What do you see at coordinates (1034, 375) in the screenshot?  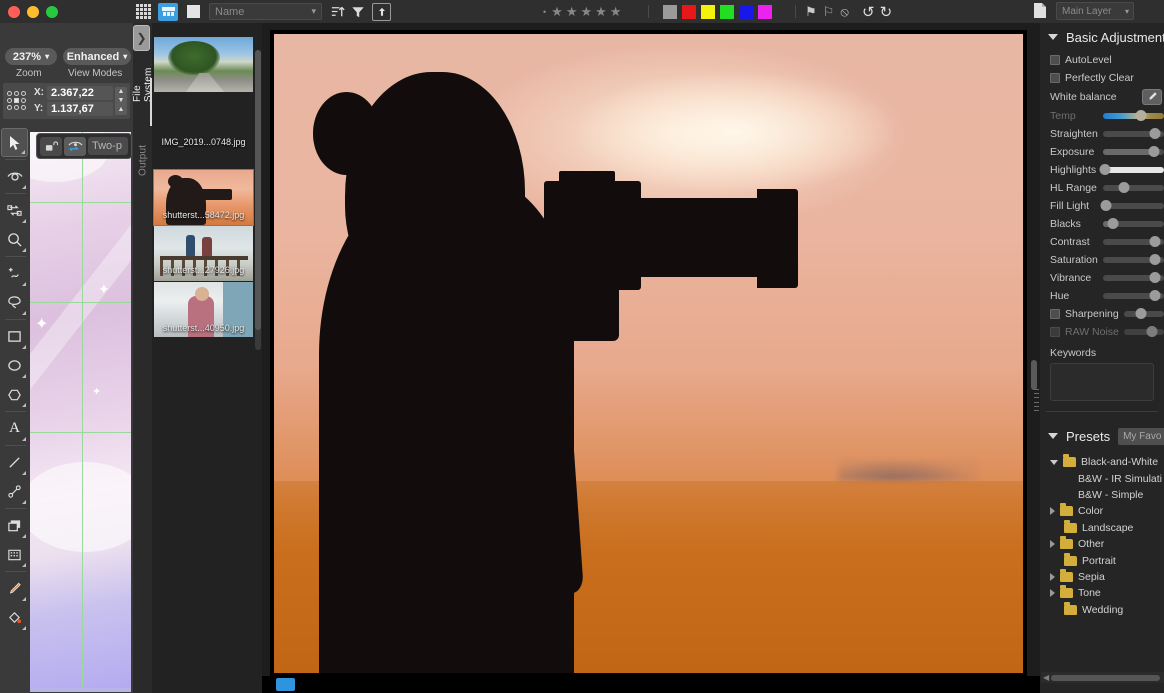 I see `canvas-vertical-scrollbar` at bounding box center [1034, 375].